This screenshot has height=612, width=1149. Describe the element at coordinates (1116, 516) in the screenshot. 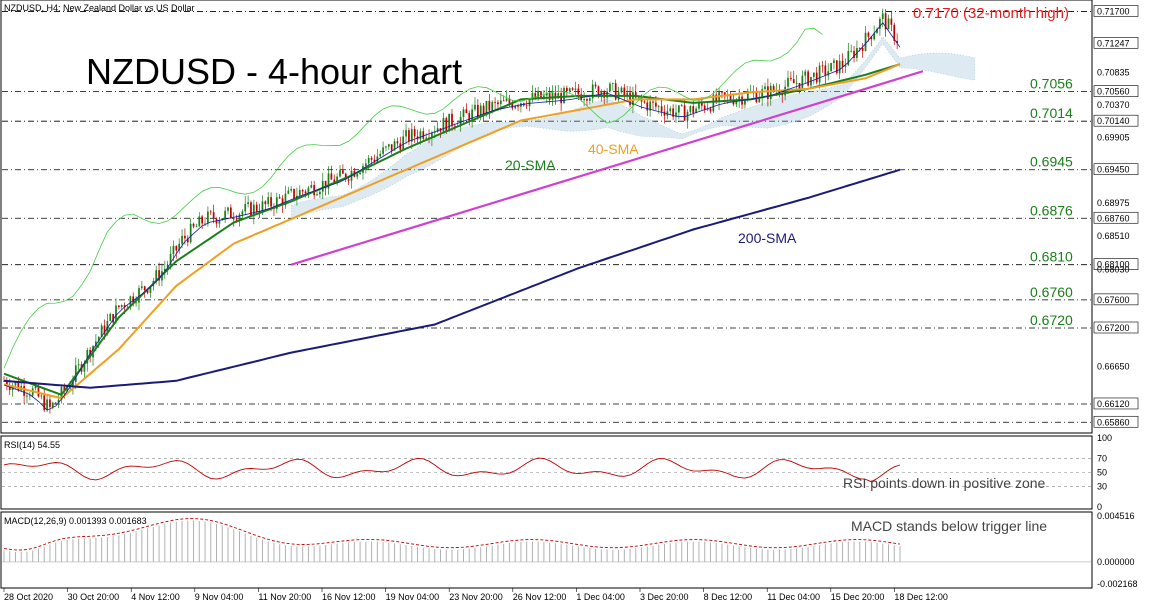

I see `macd-axis-label: 0.004516` at that location.